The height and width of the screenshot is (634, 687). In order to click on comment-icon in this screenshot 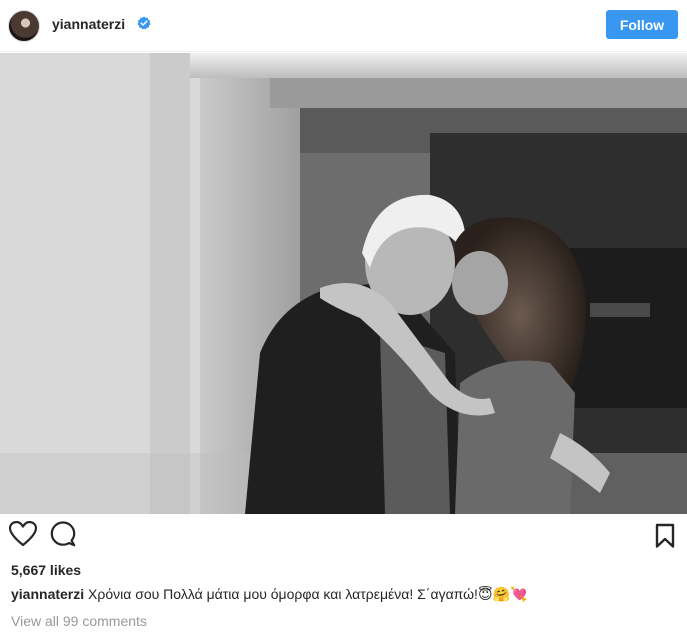, I will do `click(63, 534)`.